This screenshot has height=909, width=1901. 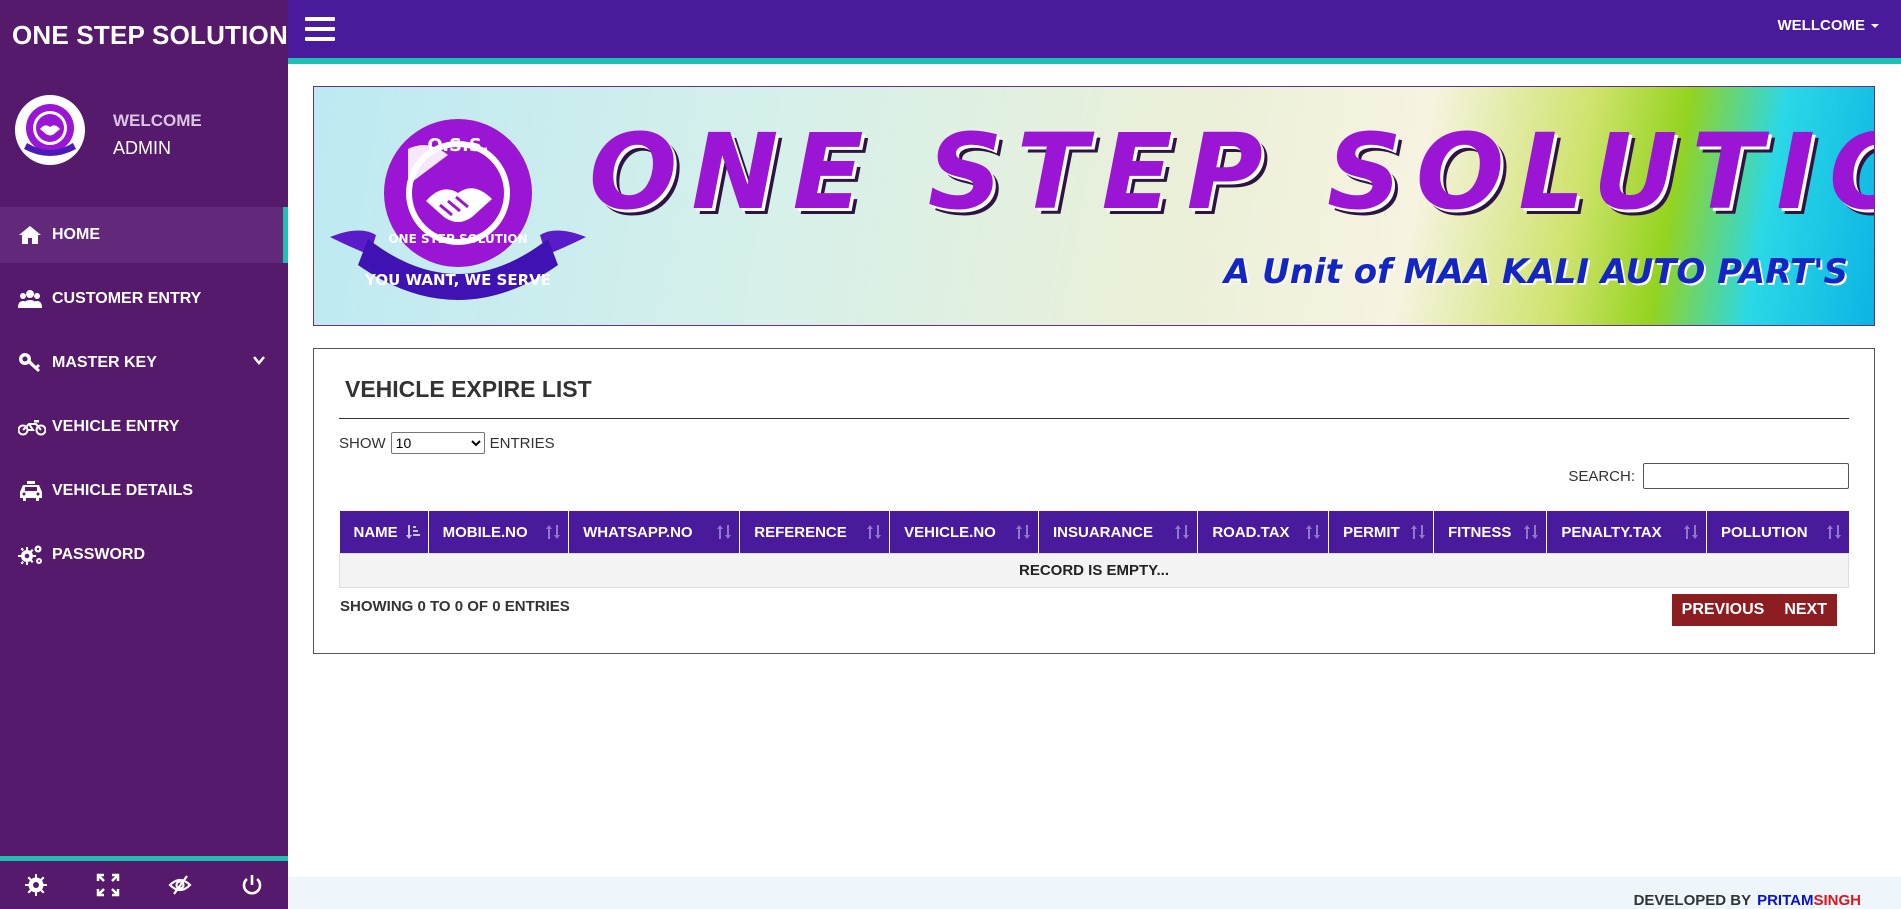 I want to click on sidebar-item-label: PASSWORD, so click(x=99, y=554).